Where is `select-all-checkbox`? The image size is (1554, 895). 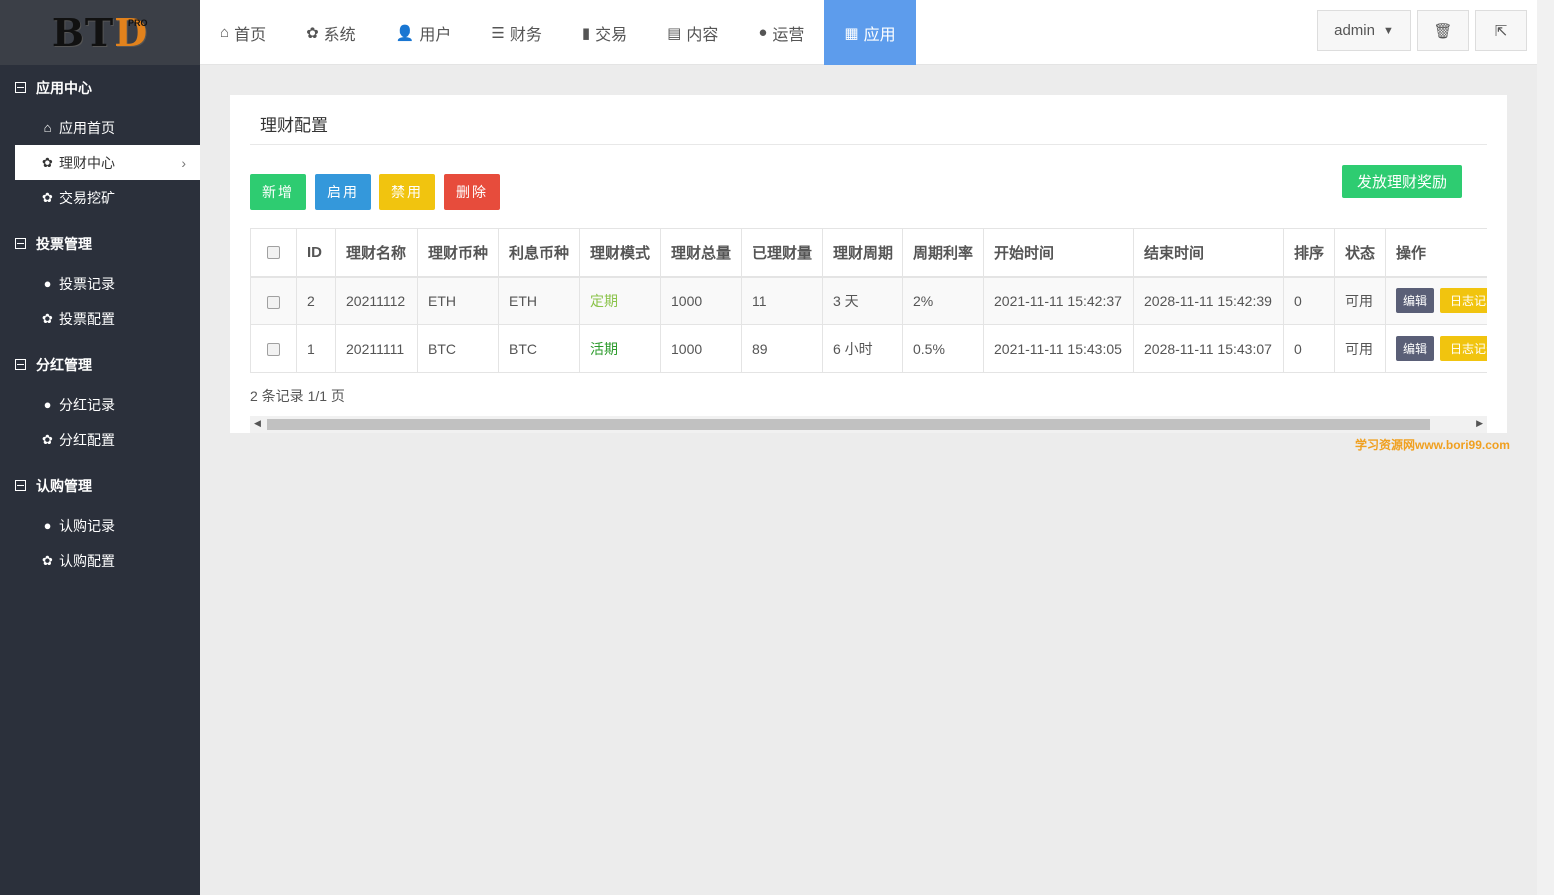 select-all-checkbox is located at coordinates (273, 253).